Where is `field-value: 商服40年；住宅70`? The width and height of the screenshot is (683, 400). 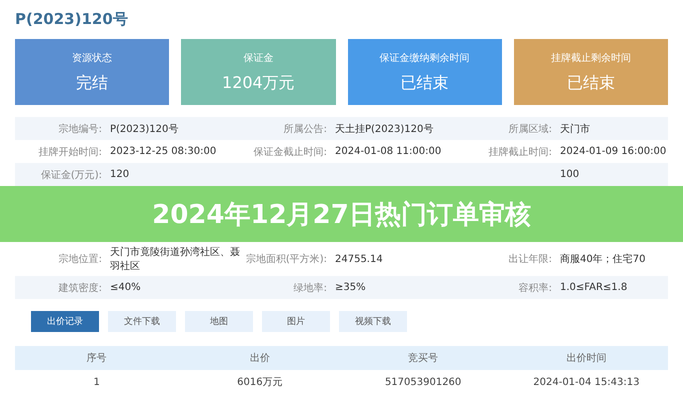
field-value: 商服40年；住宅70 is located at coordinates (603, 259).